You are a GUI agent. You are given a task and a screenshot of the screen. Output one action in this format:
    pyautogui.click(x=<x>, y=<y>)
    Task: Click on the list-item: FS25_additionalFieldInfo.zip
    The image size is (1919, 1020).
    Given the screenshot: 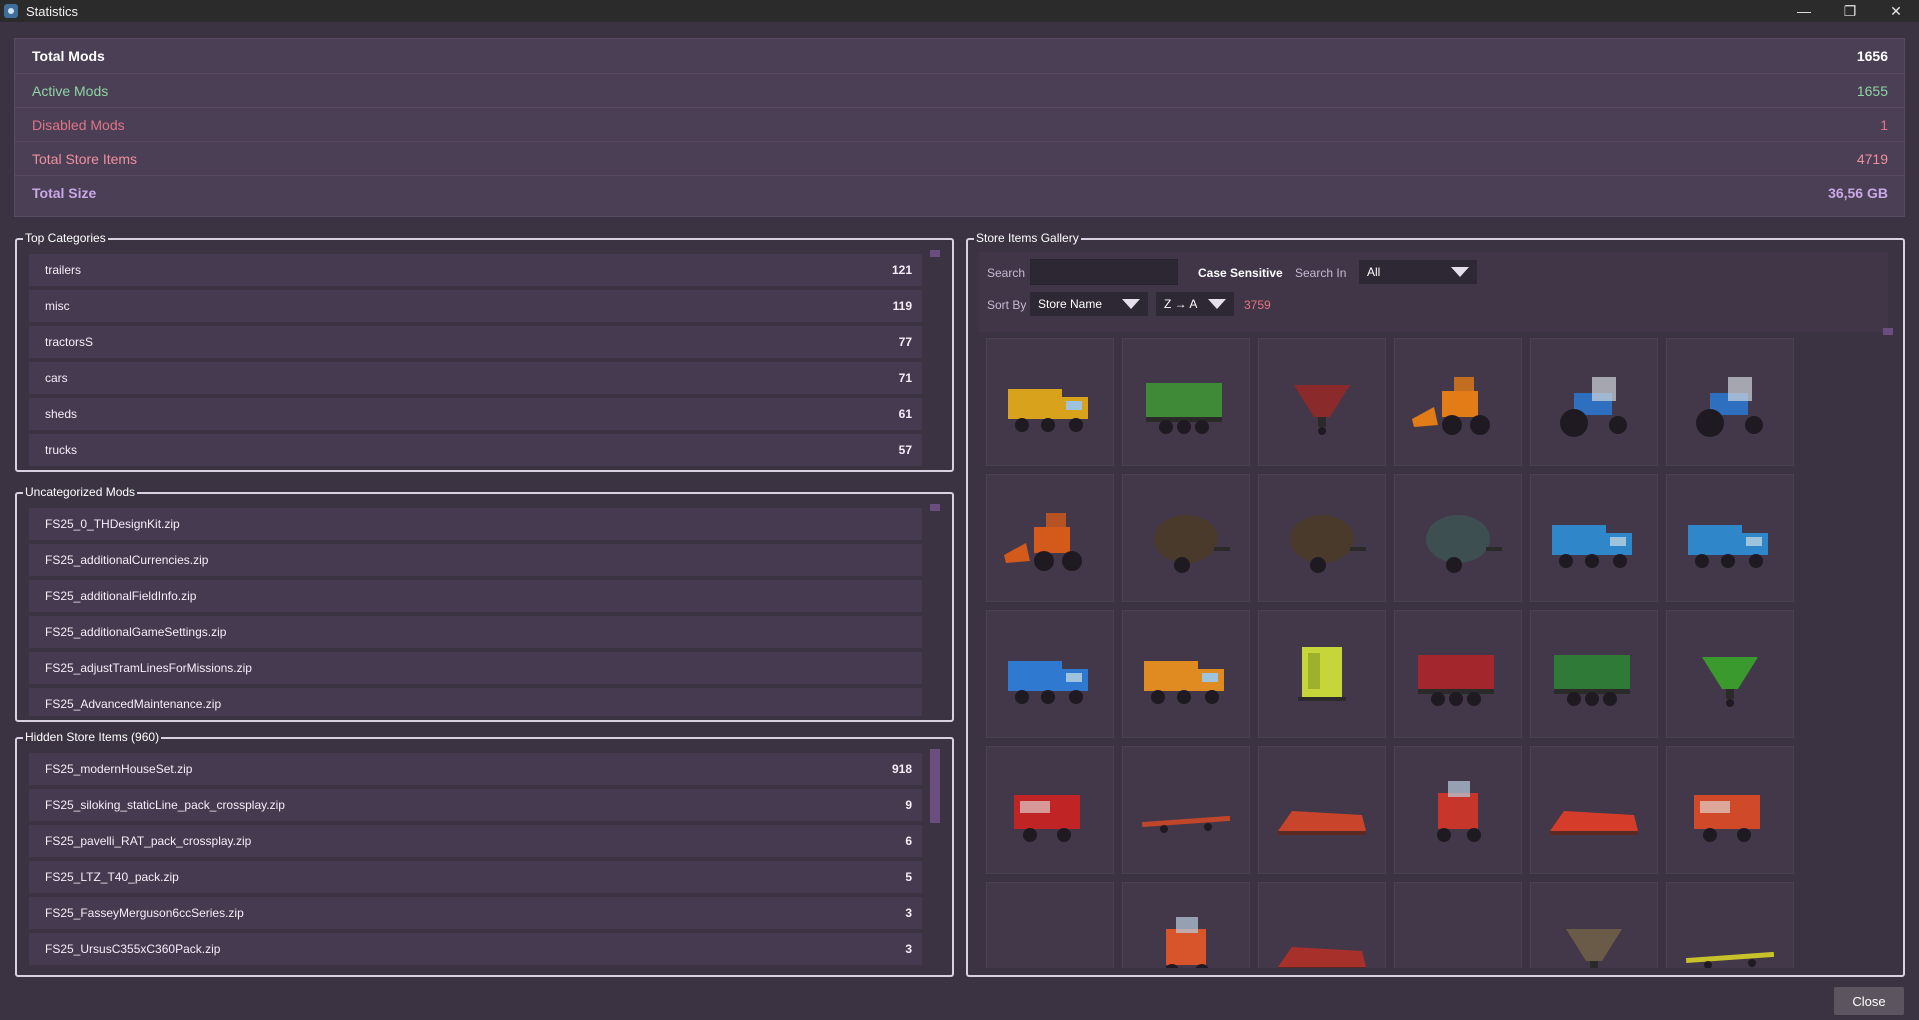 What is the action you would take?
    pyautogui.click(x=475, y=596)
    